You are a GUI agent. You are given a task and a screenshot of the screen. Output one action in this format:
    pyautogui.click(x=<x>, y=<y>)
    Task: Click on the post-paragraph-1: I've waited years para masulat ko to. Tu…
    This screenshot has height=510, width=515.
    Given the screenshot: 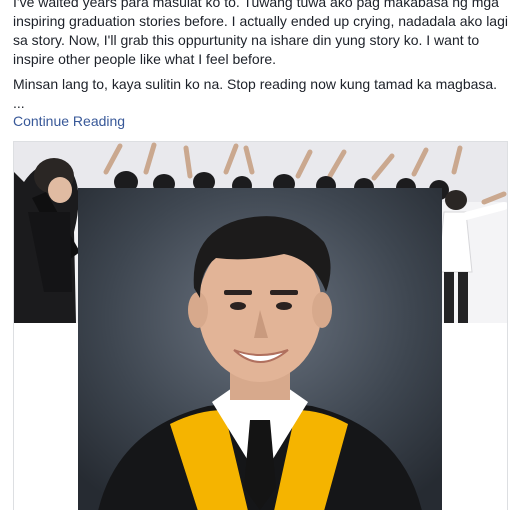 What is the action you would take?
    pyautogui.click(x=260, y=33)
    